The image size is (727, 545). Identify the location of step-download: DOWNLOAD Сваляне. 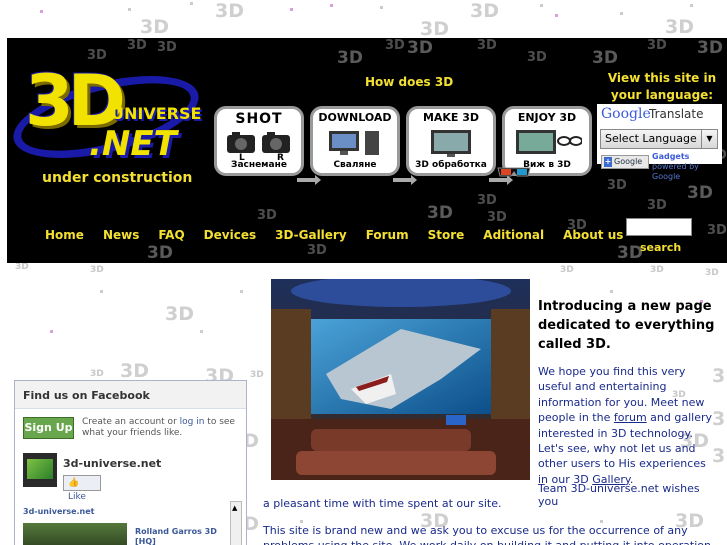
(355, 141).